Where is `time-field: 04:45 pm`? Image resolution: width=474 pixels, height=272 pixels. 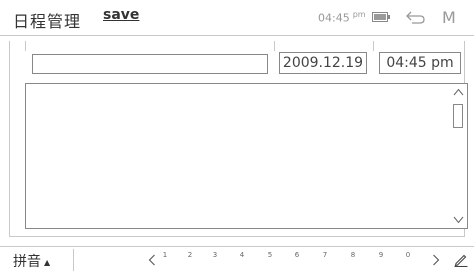 time-field: 04:45 pm is located at coordinates (420, 63).